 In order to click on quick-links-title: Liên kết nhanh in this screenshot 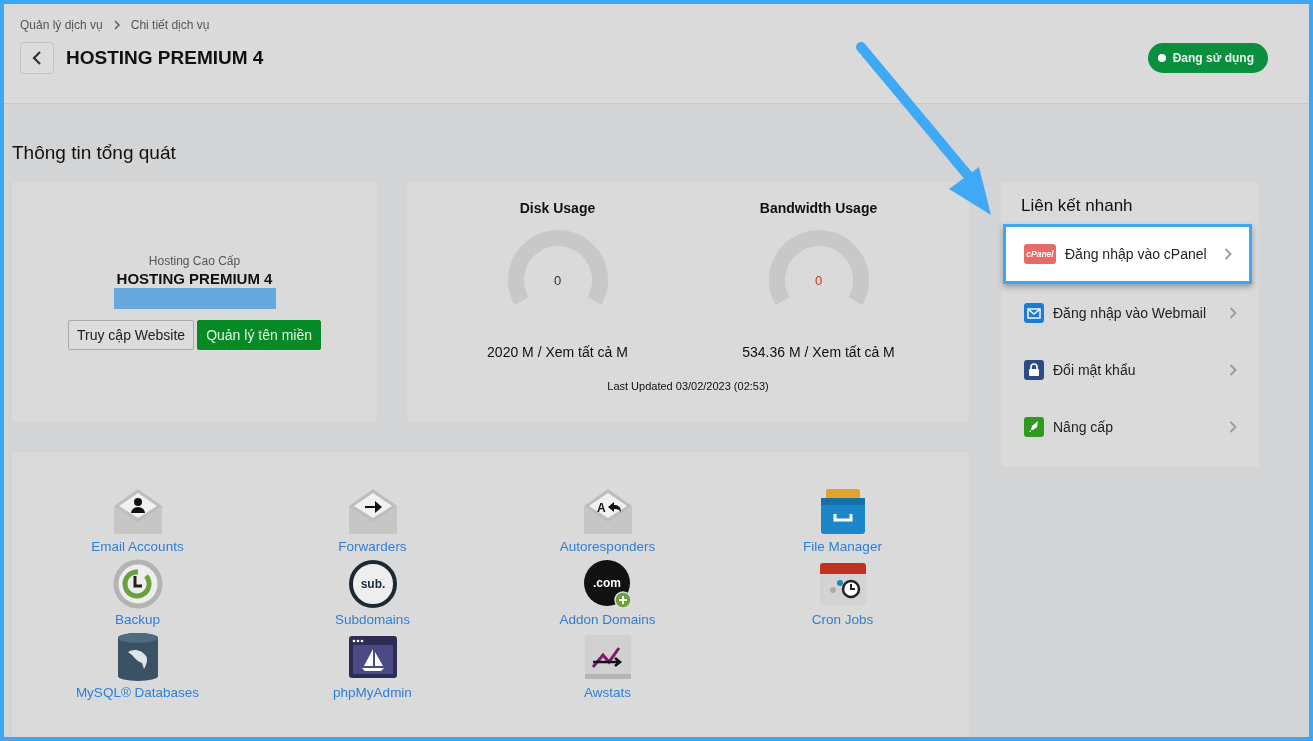, I will do `click(1077, 206)`.